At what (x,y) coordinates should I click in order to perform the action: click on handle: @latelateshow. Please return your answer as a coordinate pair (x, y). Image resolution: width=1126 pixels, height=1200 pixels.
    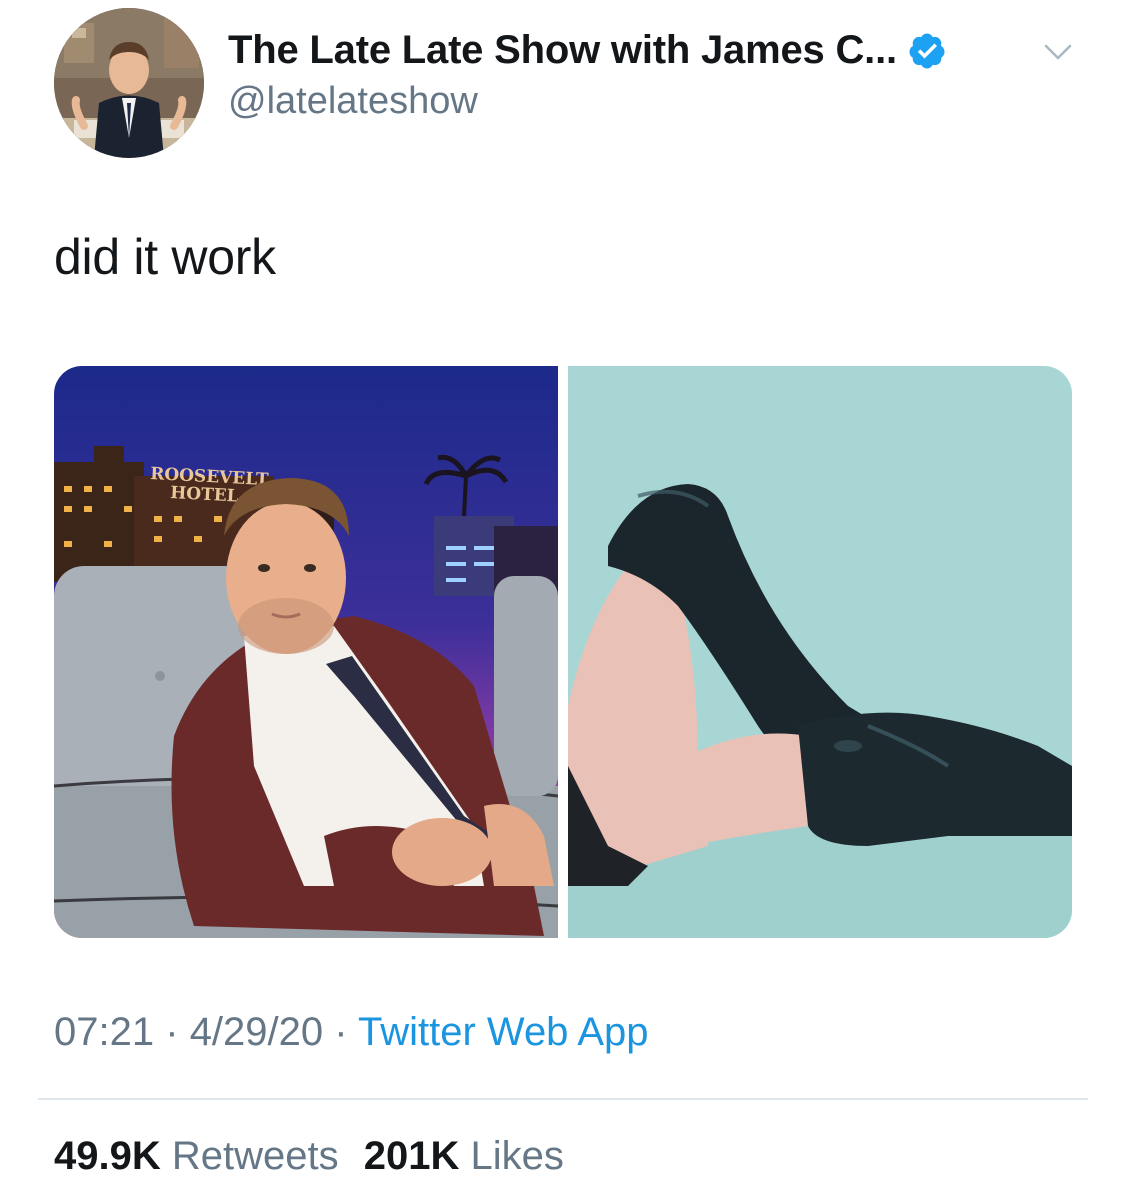
    Looking at the image, I should click on (353, 101).